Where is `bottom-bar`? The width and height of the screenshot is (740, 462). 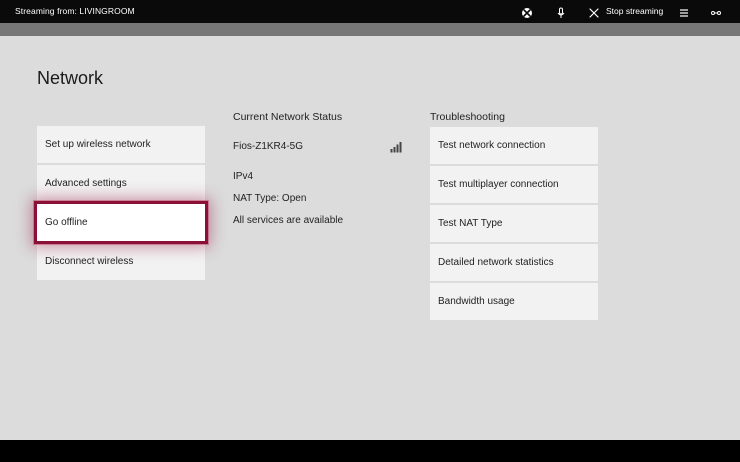 bottom-bar is located at coordinates (370, 451).